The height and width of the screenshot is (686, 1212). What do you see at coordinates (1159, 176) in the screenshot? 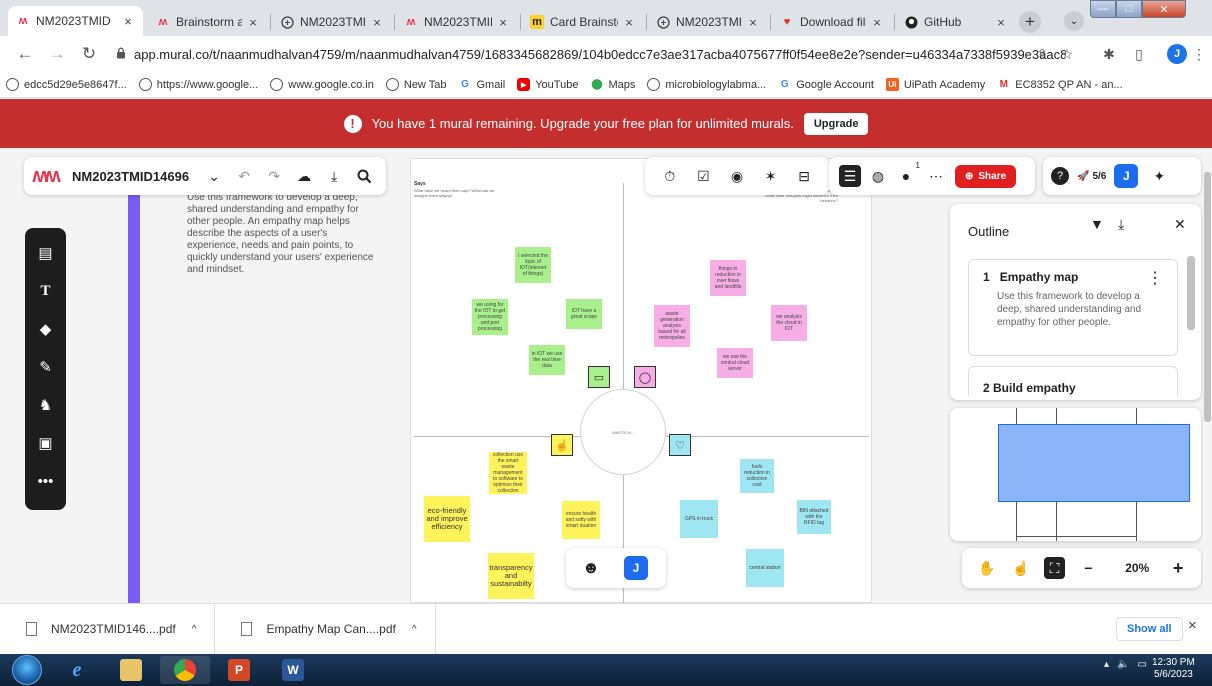
I see `sparkle-ai-icon: ✦` at bounding box center [1159, 176].